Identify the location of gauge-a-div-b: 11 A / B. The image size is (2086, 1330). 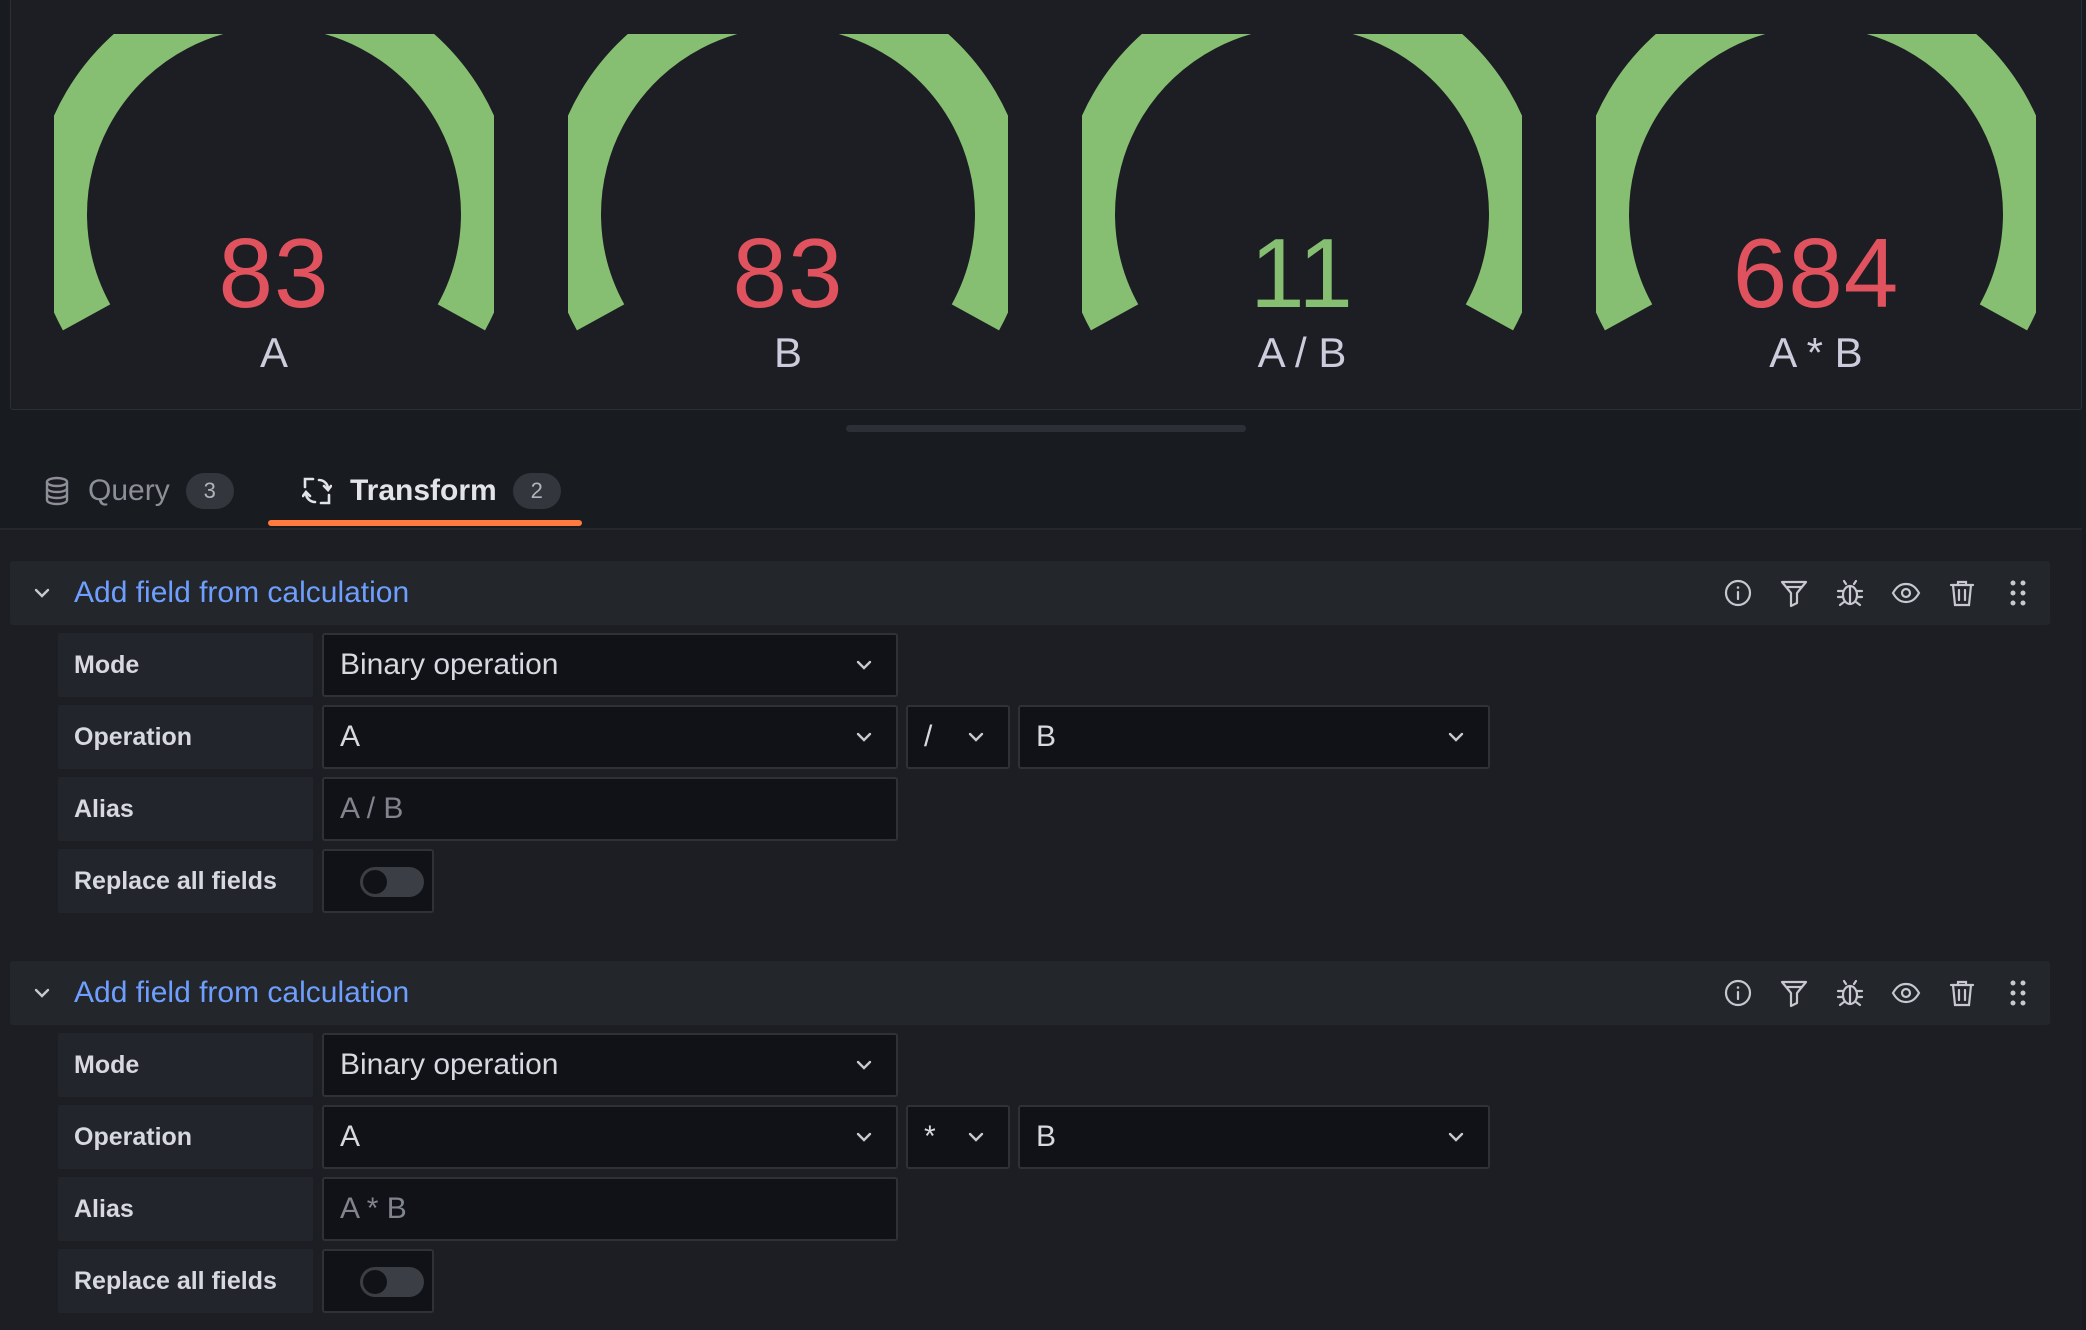
(1302, 209).